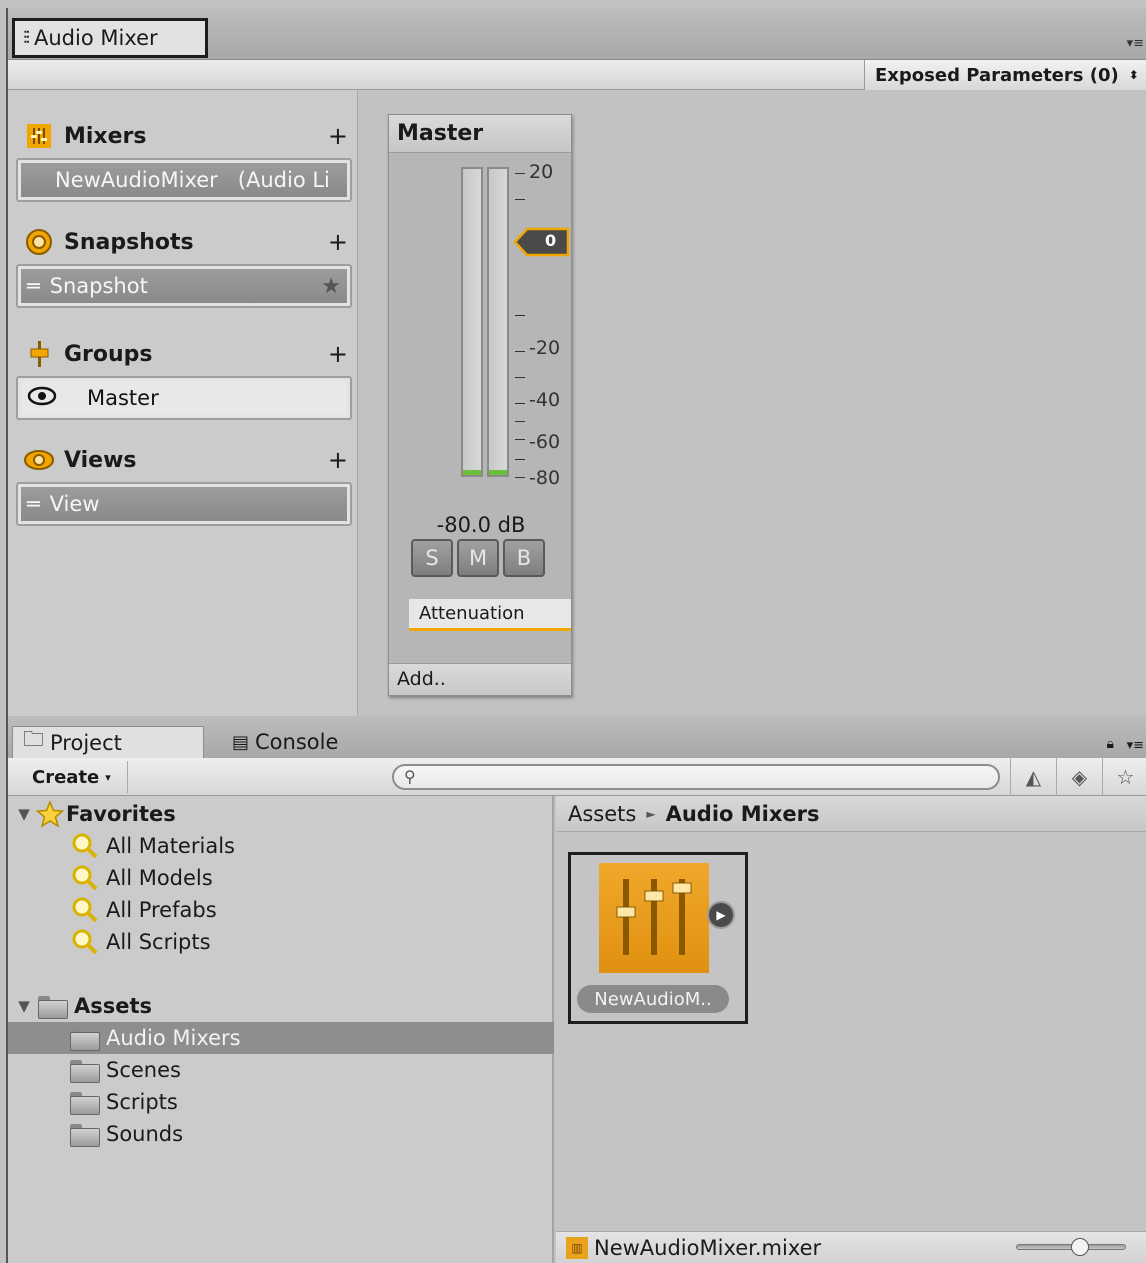 Image resolution: width=1146 pixels, height=1263 pixels. I want to click on volume-fader-handle: 0, so click(542, 242).